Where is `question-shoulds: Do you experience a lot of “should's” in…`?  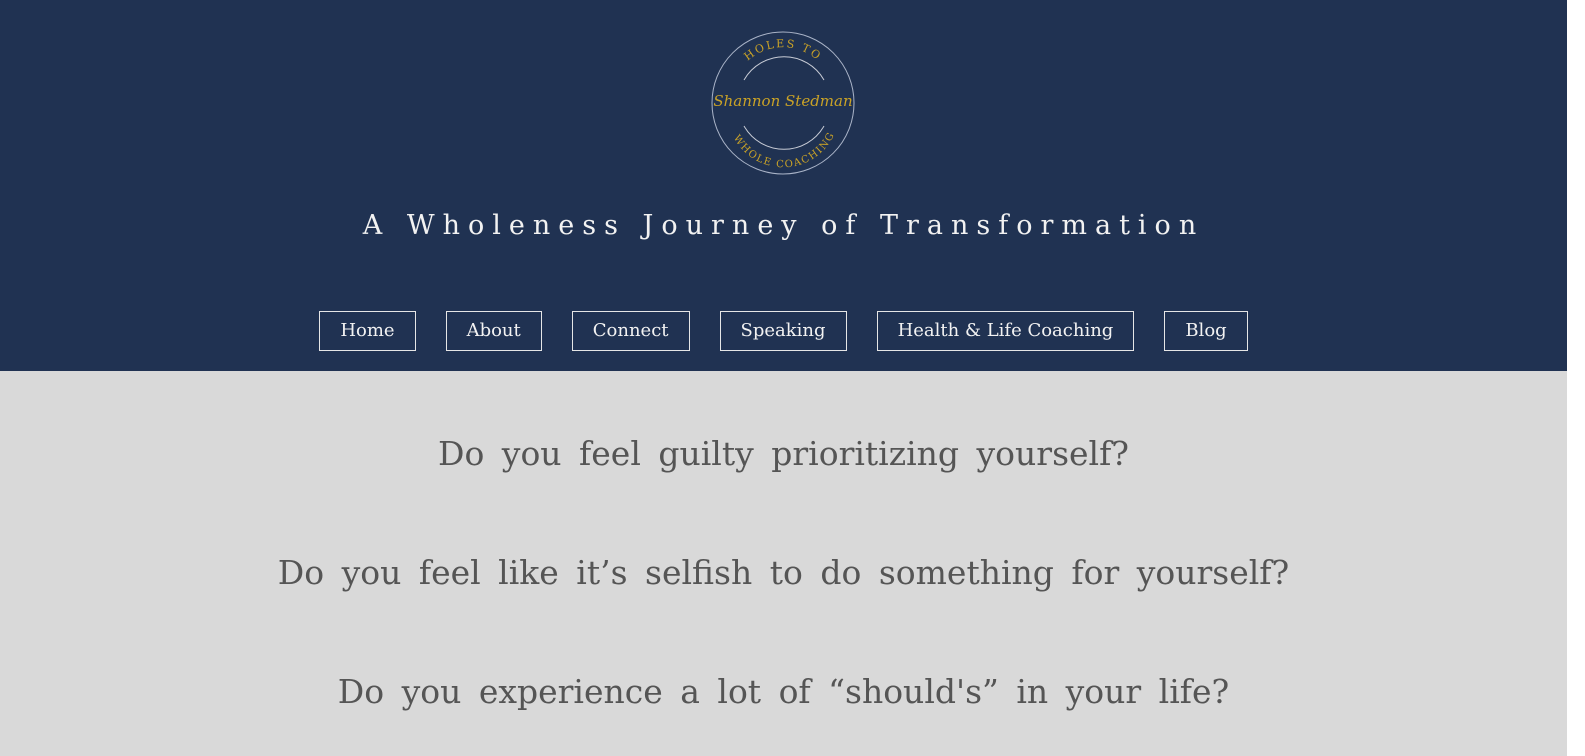
question-shoulds: Do you experience a lot of “should's” in… is located at coordinates (783, 691).